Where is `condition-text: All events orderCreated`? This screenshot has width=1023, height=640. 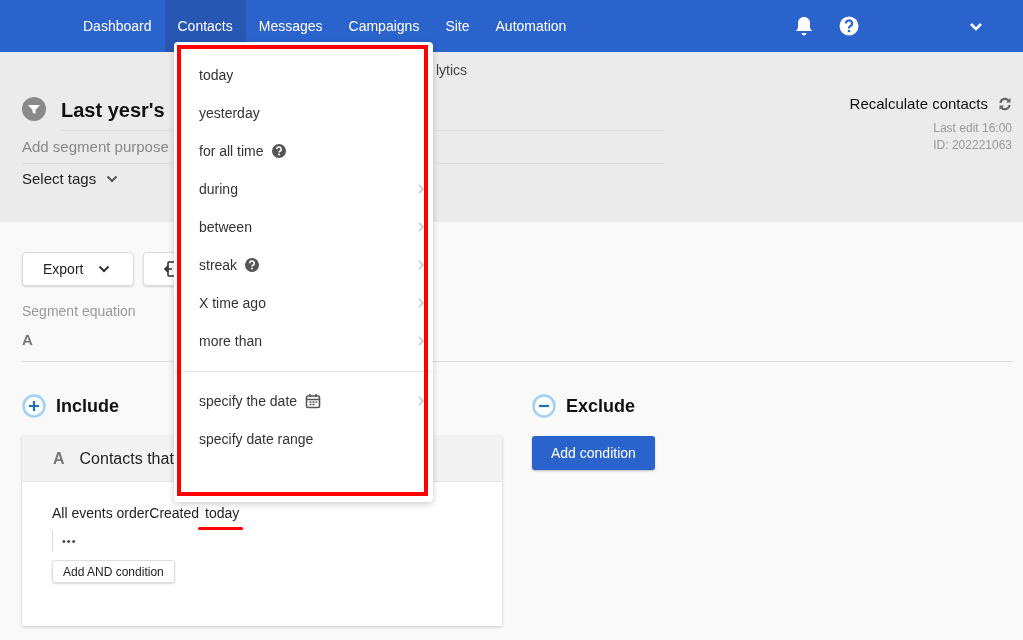 condition-text: All events orderCreated is located at coordinates (126, 513).